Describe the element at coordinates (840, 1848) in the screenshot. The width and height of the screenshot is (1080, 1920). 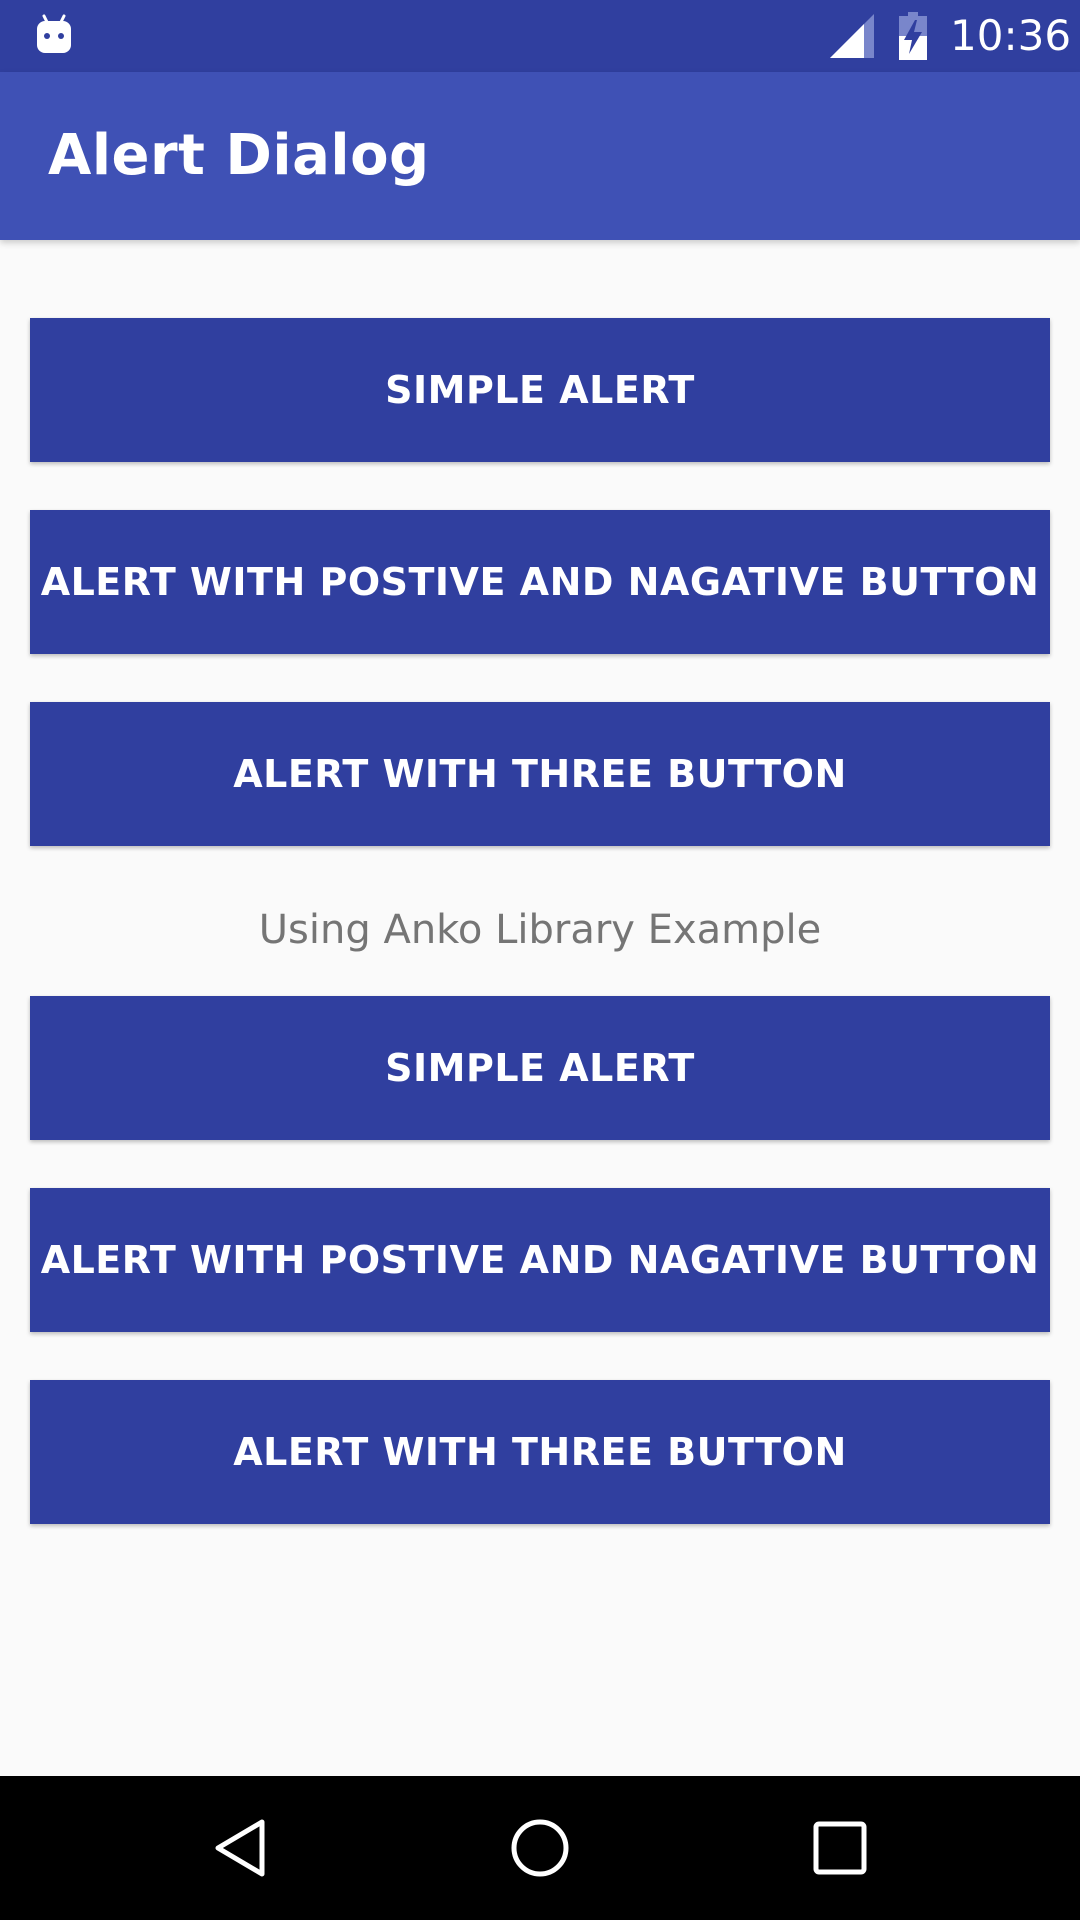
I see `recents-icon` at that location.